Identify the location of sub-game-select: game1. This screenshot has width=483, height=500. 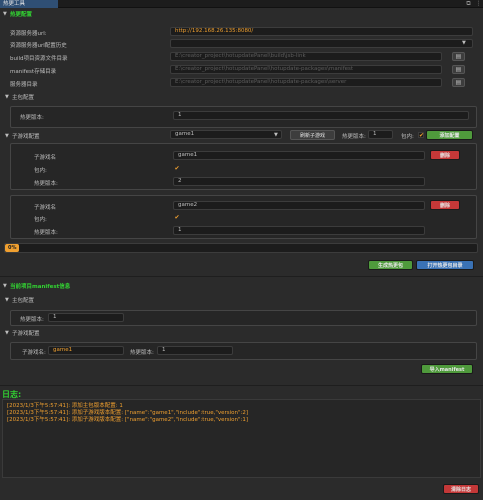
(226, 134).